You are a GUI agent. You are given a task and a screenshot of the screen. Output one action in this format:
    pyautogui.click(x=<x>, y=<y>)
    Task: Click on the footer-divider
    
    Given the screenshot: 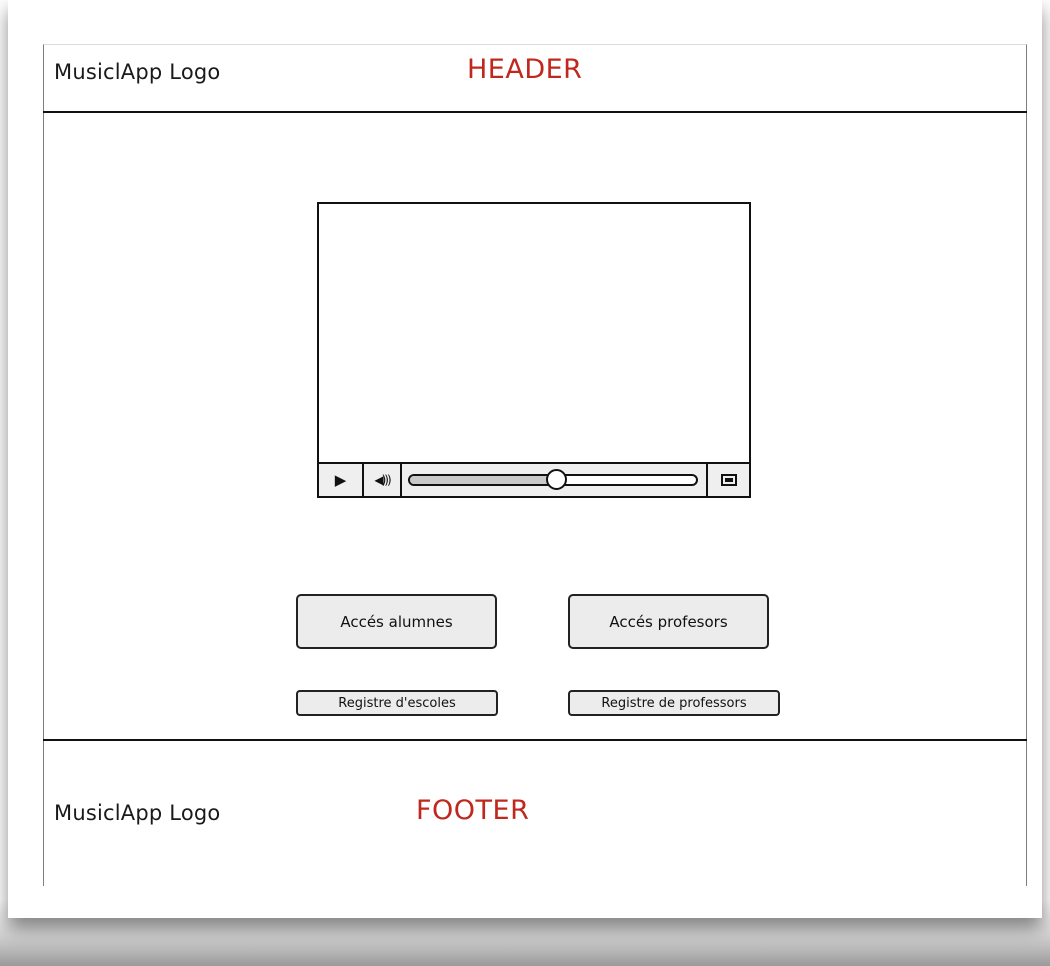 What is the action you would take?
    pyautogui.click(x=535, y=740)
    